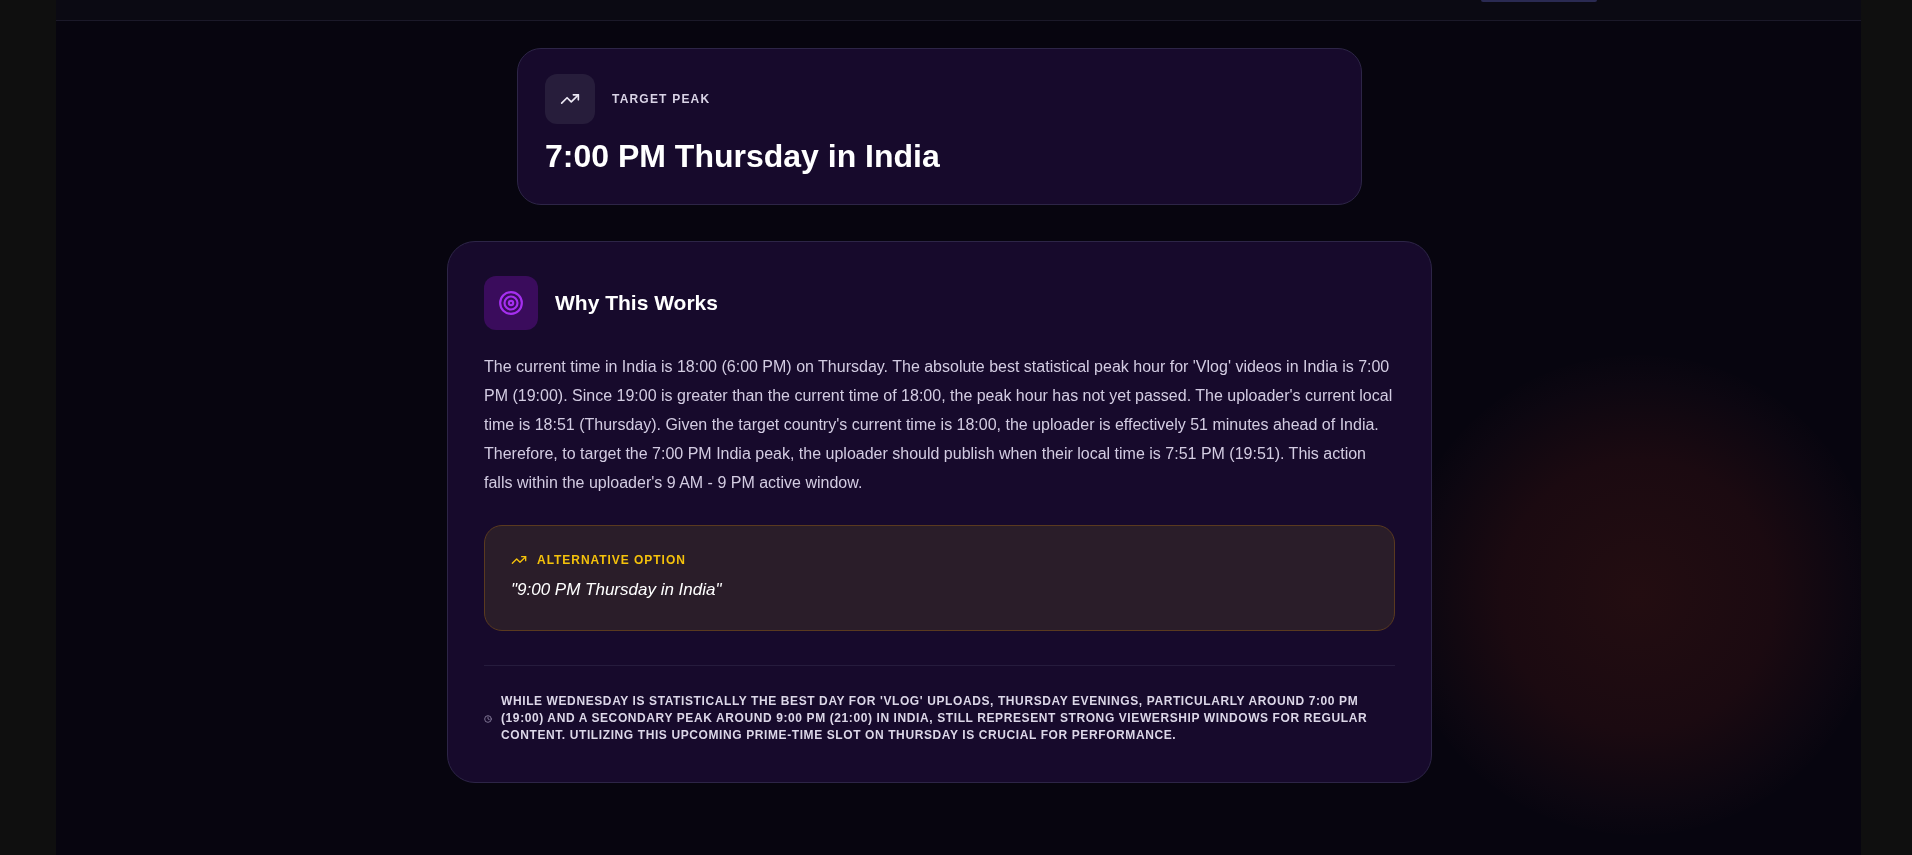 The height and width of the screenshot is (855, 1912). What do you see at coordinates (488, 718) in the screenshot?
I see `clock-icon` at bounding box center [488, 718].